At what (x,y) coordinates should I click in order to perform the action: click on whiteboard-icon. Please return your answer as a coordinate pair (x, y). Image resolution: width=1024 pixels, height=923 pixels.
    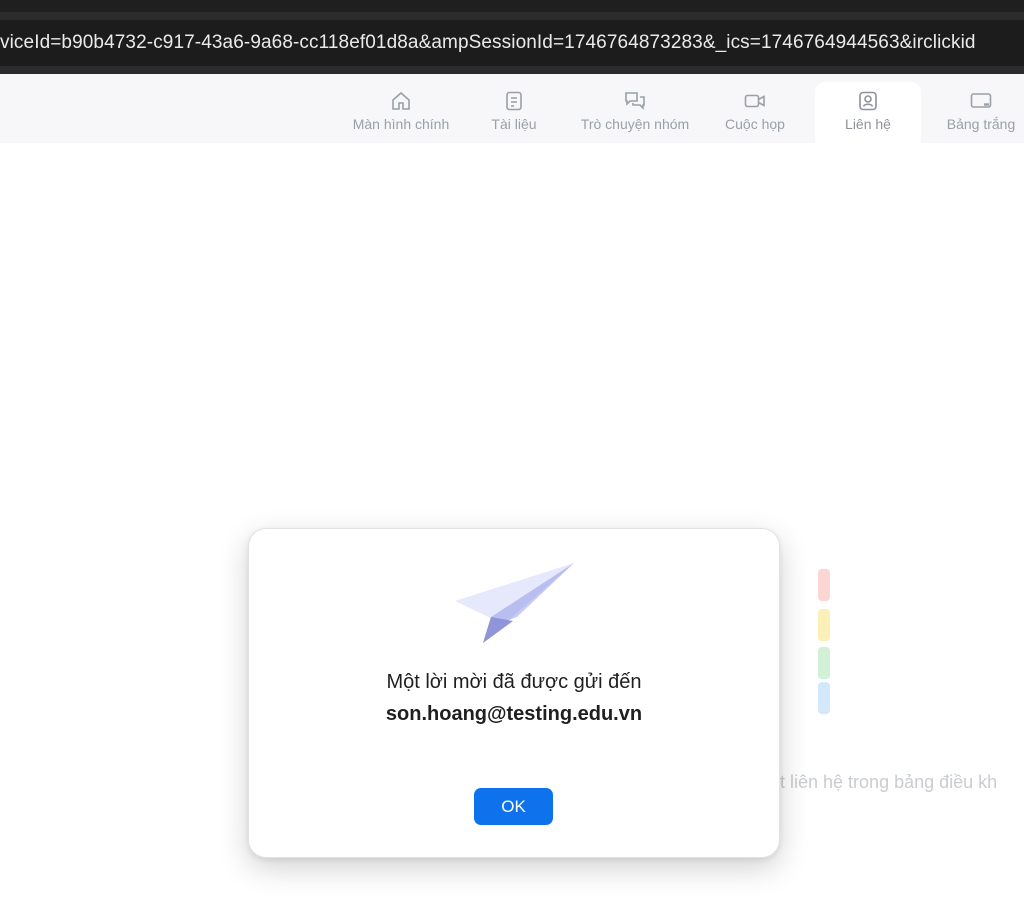
    Looking at the image, I should click on (981, 100).